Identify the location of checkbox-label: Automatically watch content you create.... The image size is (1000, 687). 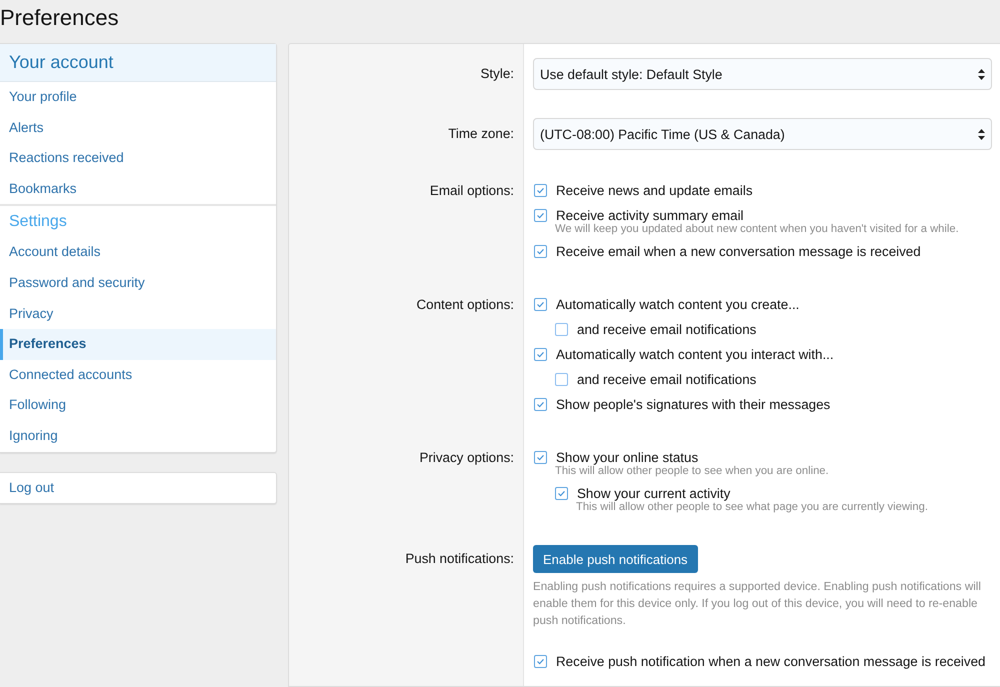
(678, 304).